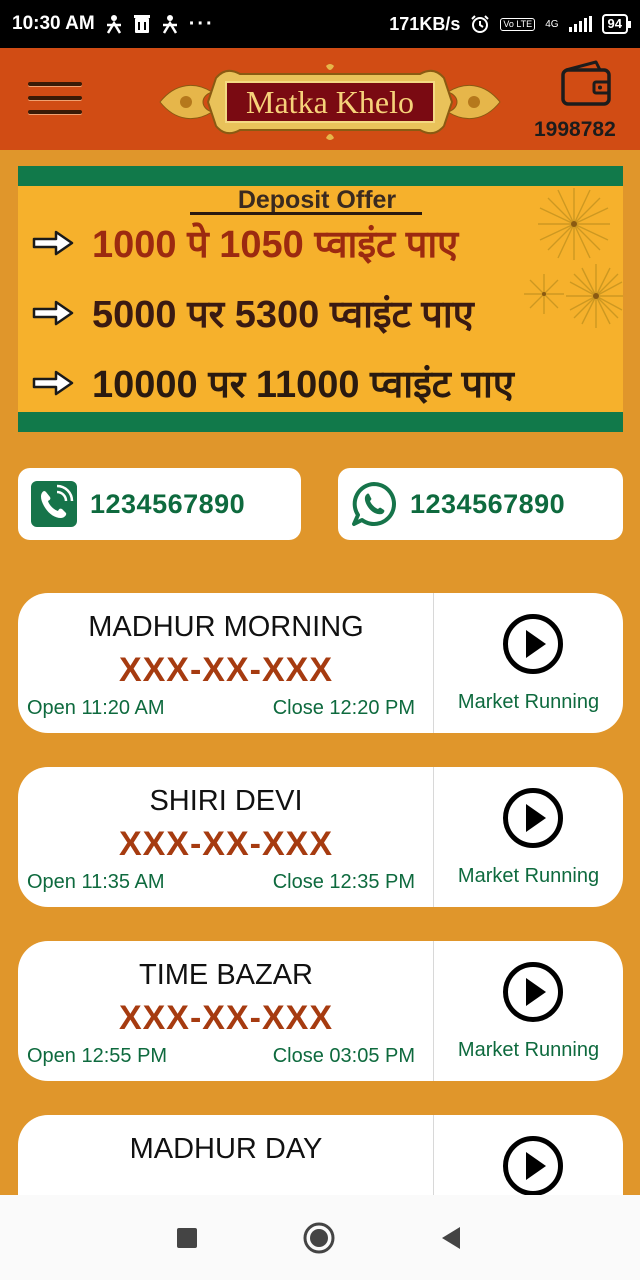 This screenshot has height=1280, width=640. I want to click on offer-text-2: 5000 पर 5300 प्वाइंट पाए, so click(283, 315).